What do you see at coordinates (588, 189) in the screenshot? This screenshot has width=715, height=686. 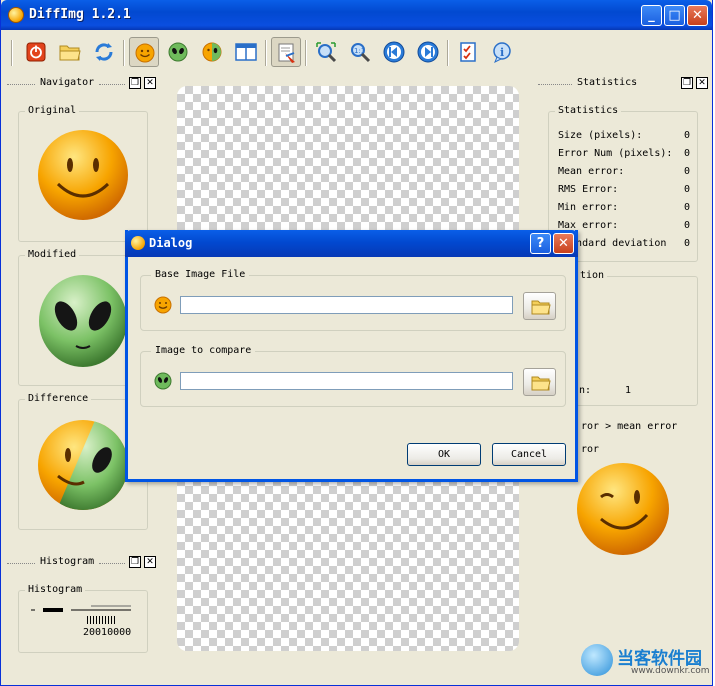 I see `stat-label: RMS Error:` at bounding box center [588, 189].